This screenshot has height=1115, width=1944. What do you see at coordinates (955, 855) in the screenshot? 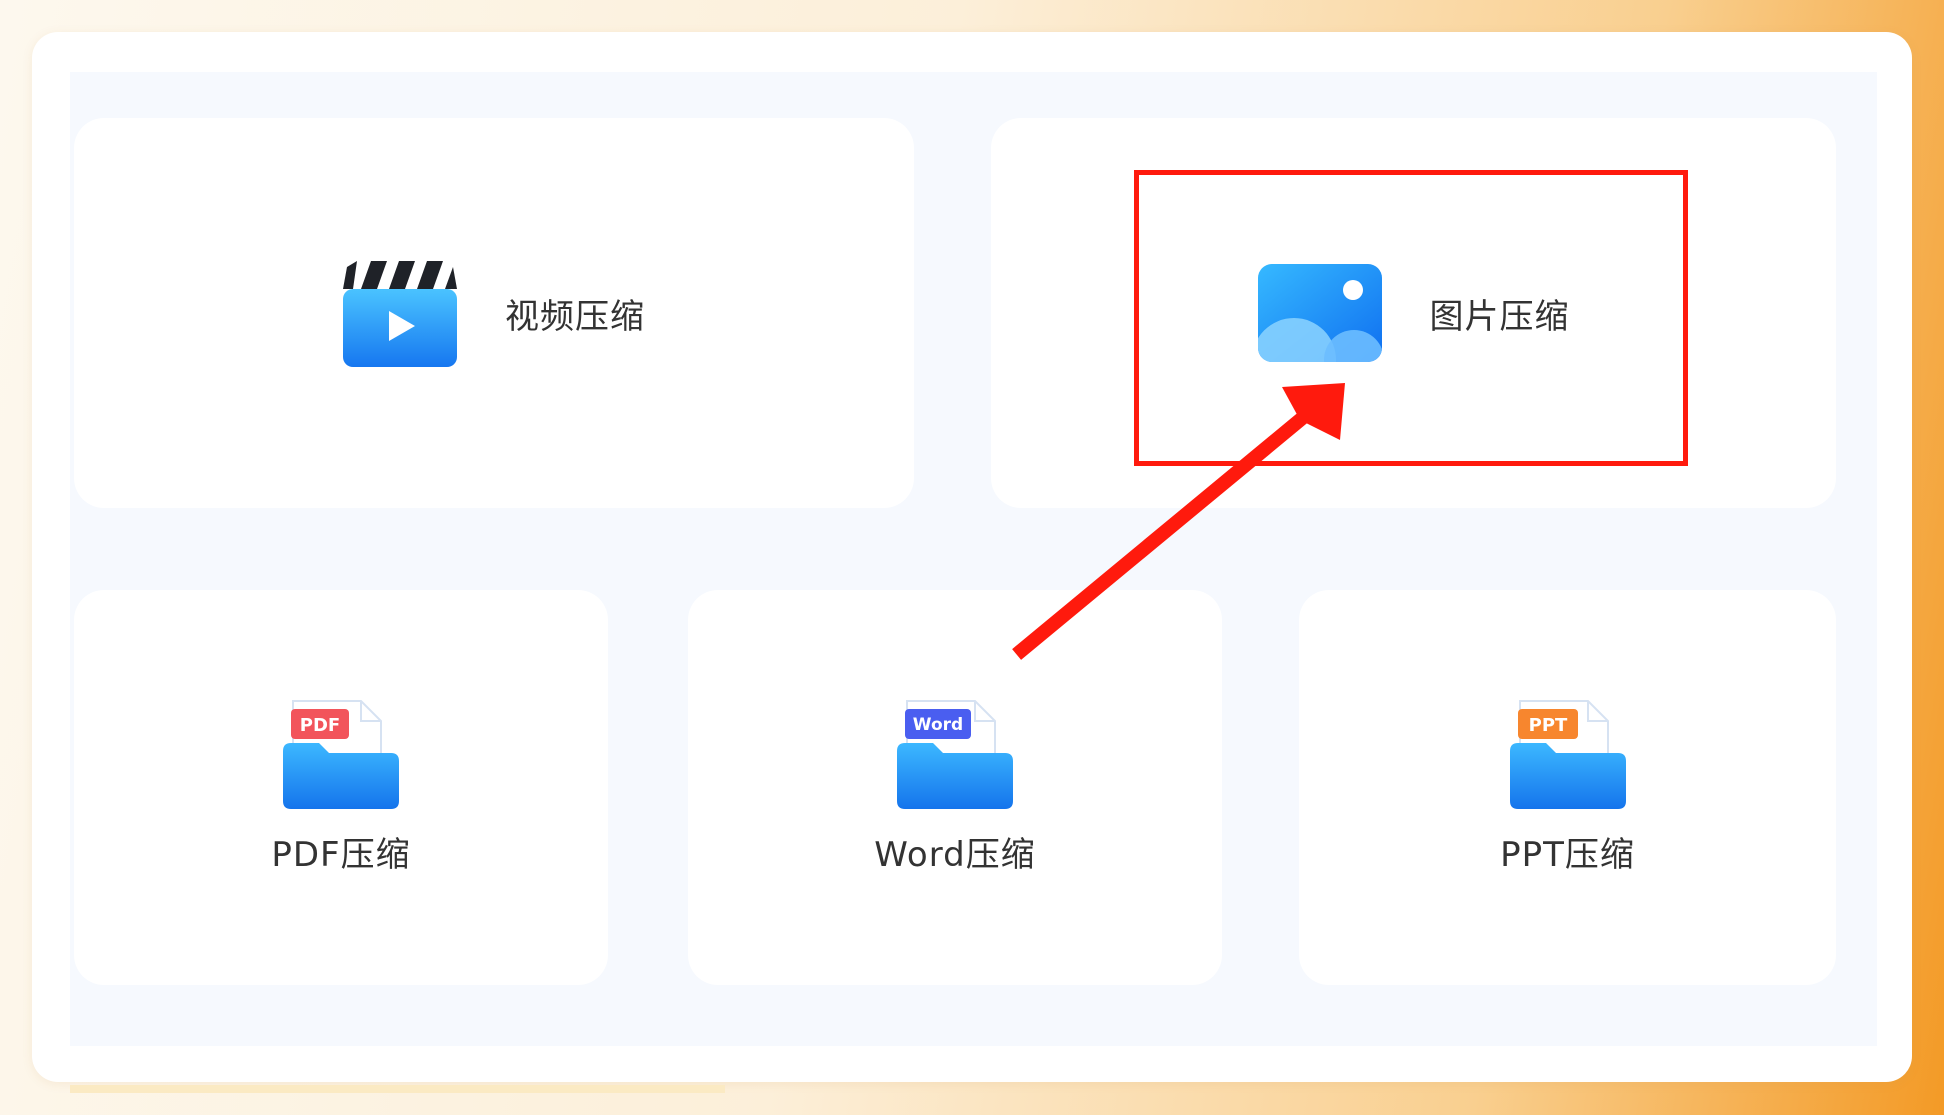
I see `word-compress-label: Word压缩` at bounding box center [955, 855].